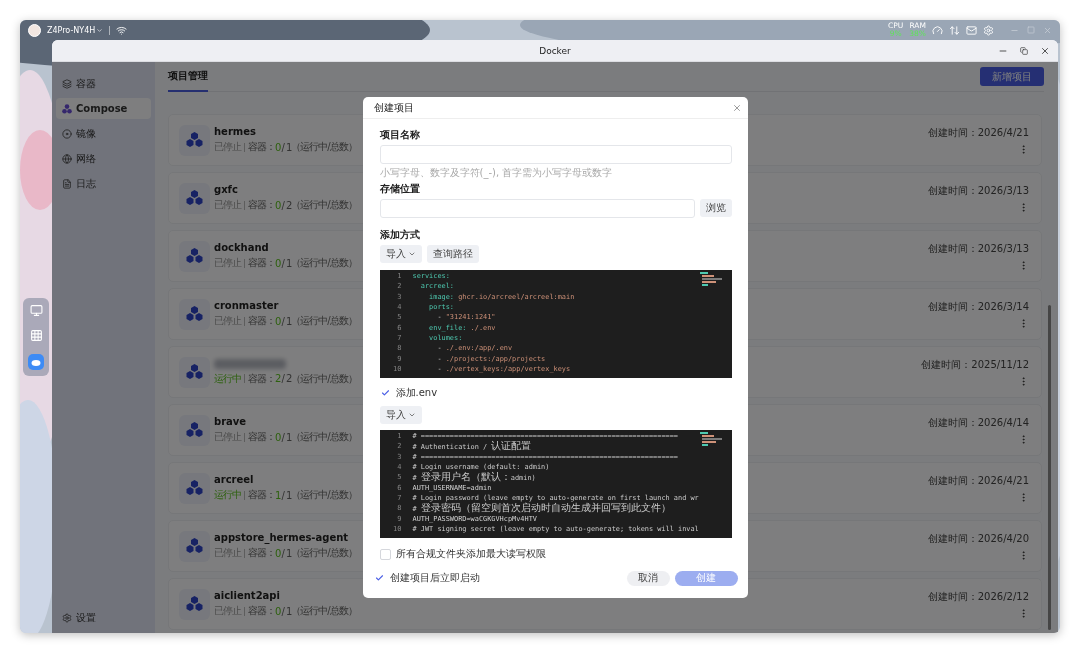  What do you see at coordinates (67, 108) in the screenshot?
I see `circles-icon` at bounding box center [67, 108].